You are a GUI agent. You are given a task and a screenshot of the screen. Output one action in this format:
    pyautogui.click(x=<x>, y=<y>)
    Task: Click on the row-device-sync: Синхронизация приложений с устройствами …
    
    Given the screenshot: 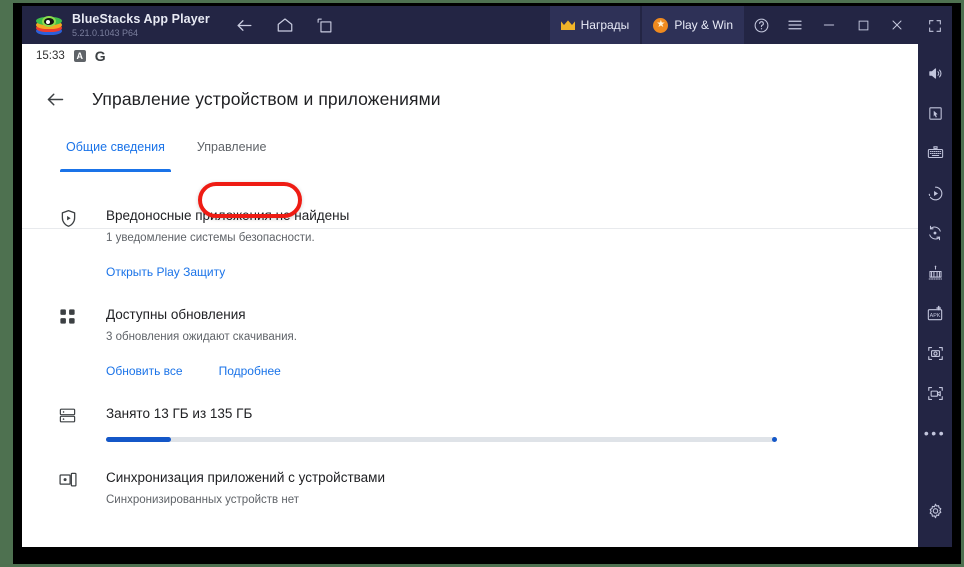 What is the action you would take?
    pyautogui.click(x=470, y=488)
    